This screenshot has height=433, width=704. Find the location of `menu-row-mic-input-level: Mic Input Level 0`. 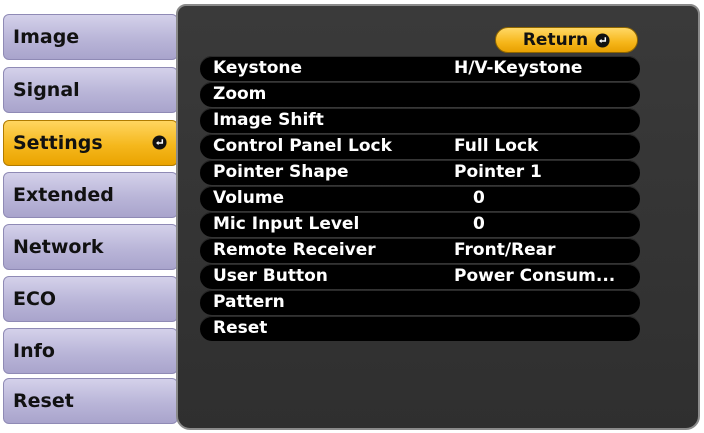

menu-row-mic-input-level: Mic Input Level 0 is located at coordinates (420, 224).